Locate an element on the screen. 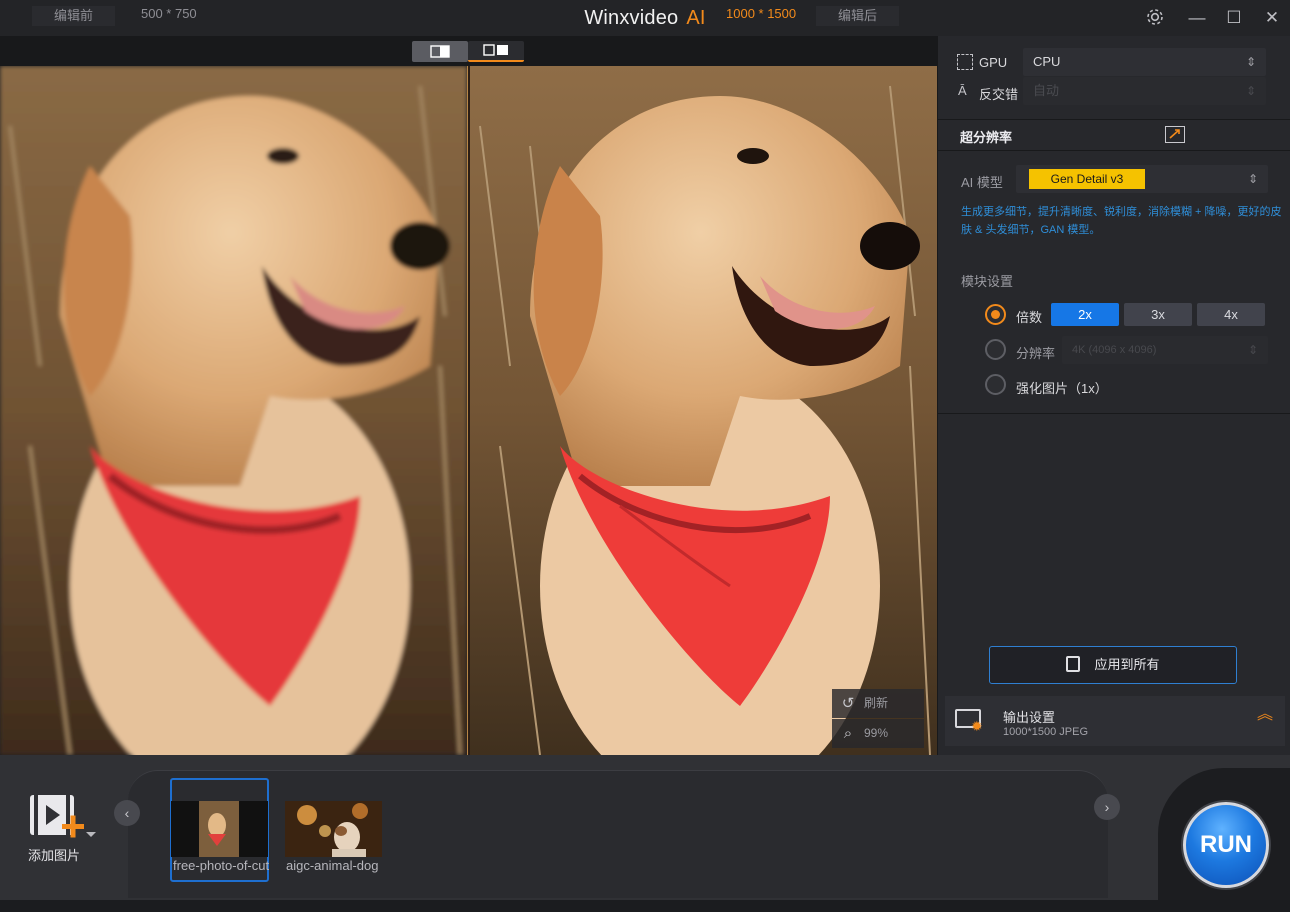  scale-radio is located at coordinates (995, 314).